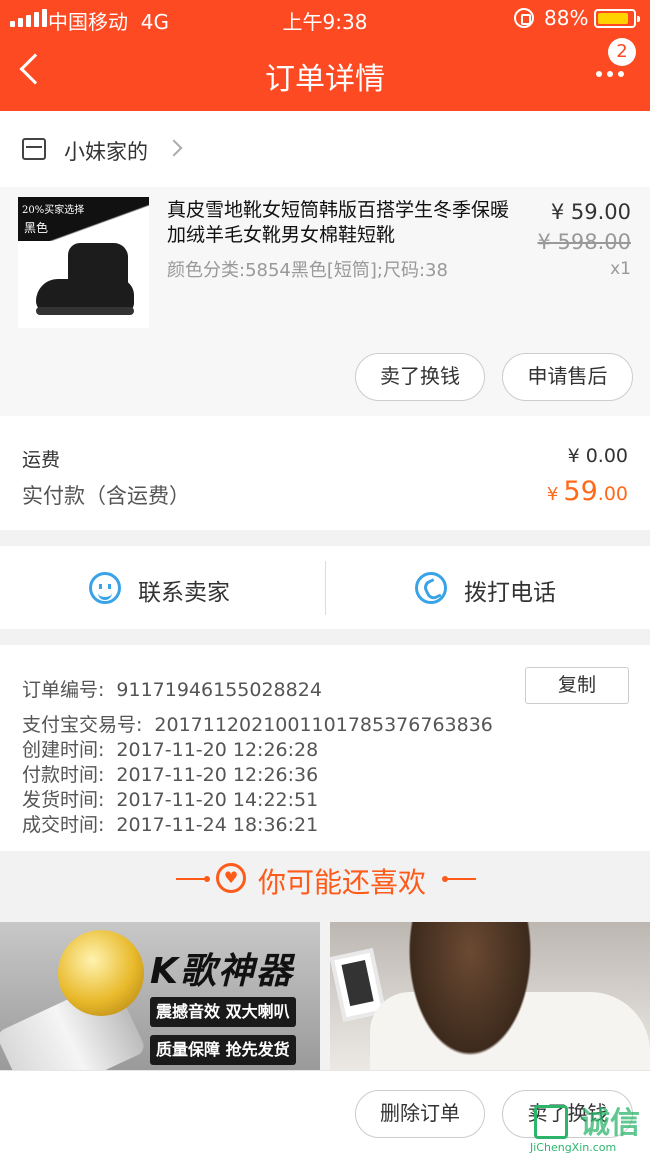  I want to click on original-price: ¥ 598.00, so click(584, 242).